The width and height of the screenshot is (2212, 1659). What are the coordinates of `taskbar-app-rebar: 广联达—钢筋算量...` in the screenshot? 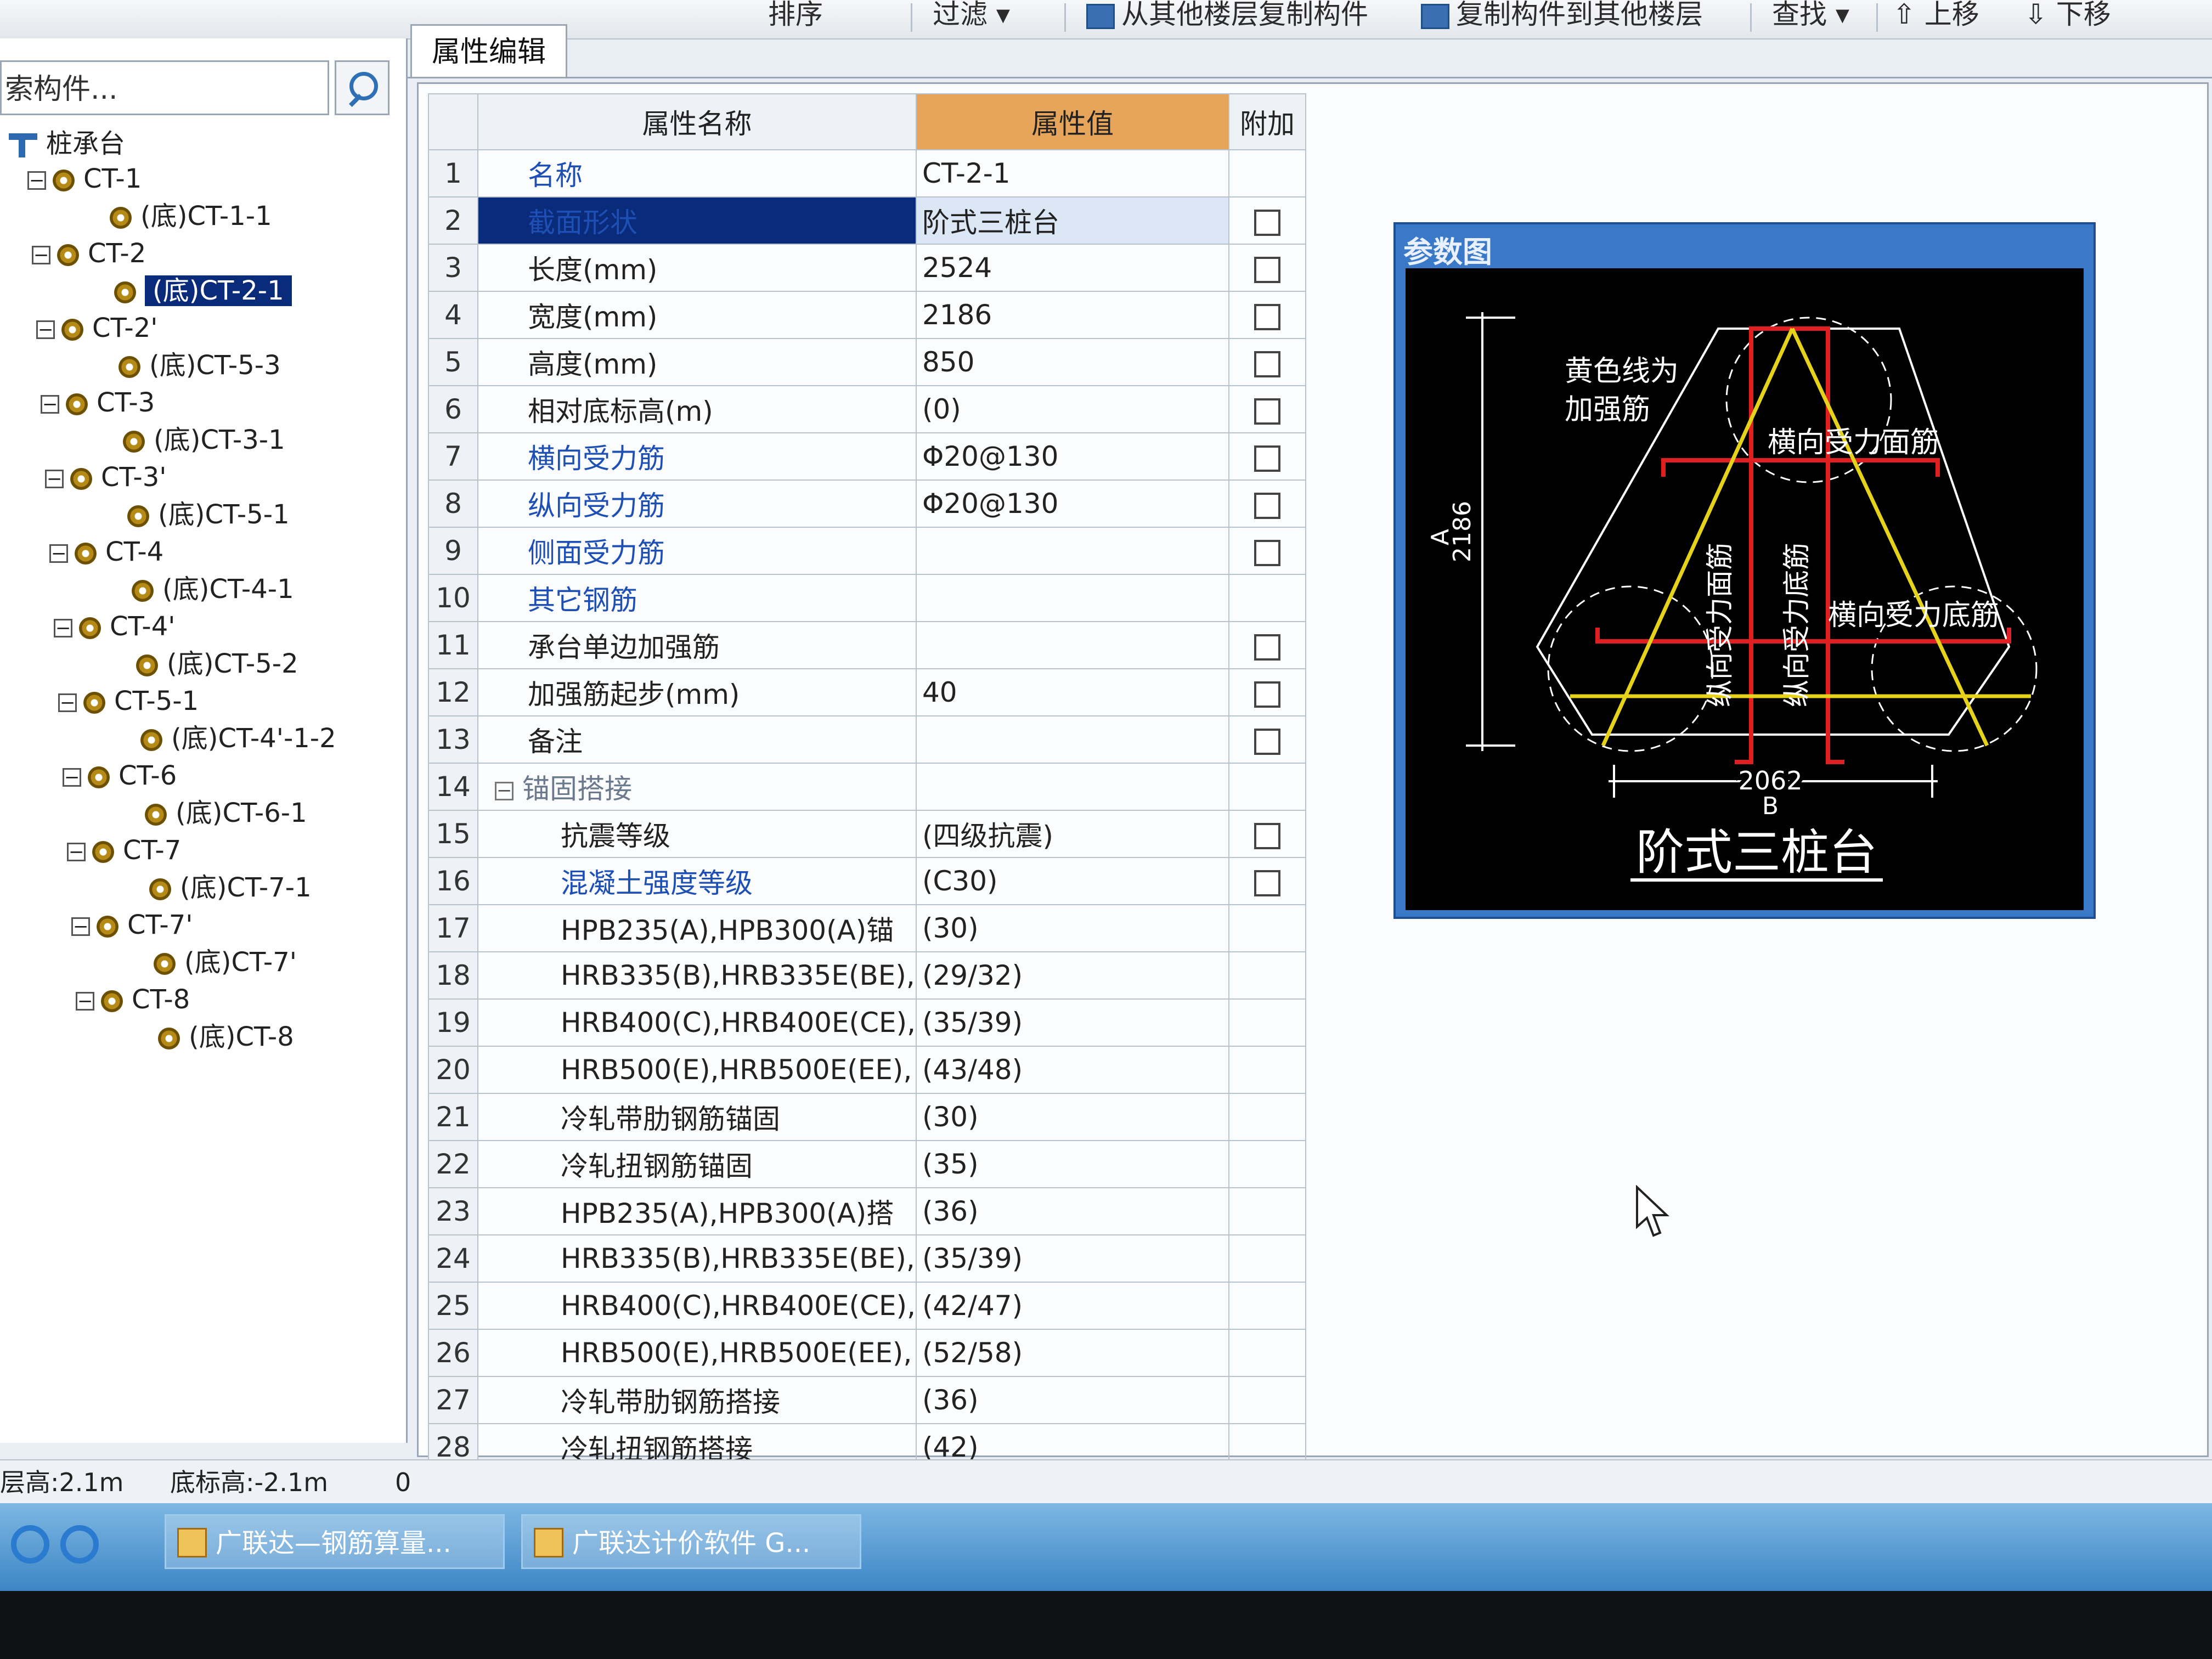 It's located at (335, 1541).